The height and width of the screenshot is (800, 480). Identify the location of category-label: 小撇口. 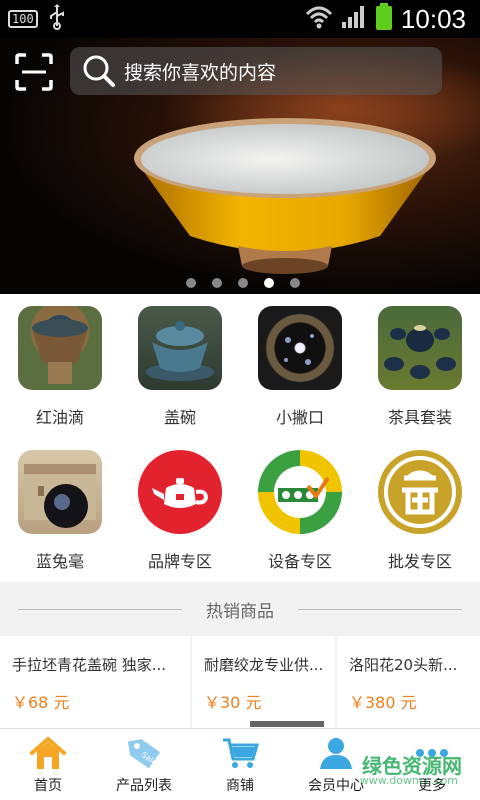
(299, 417).